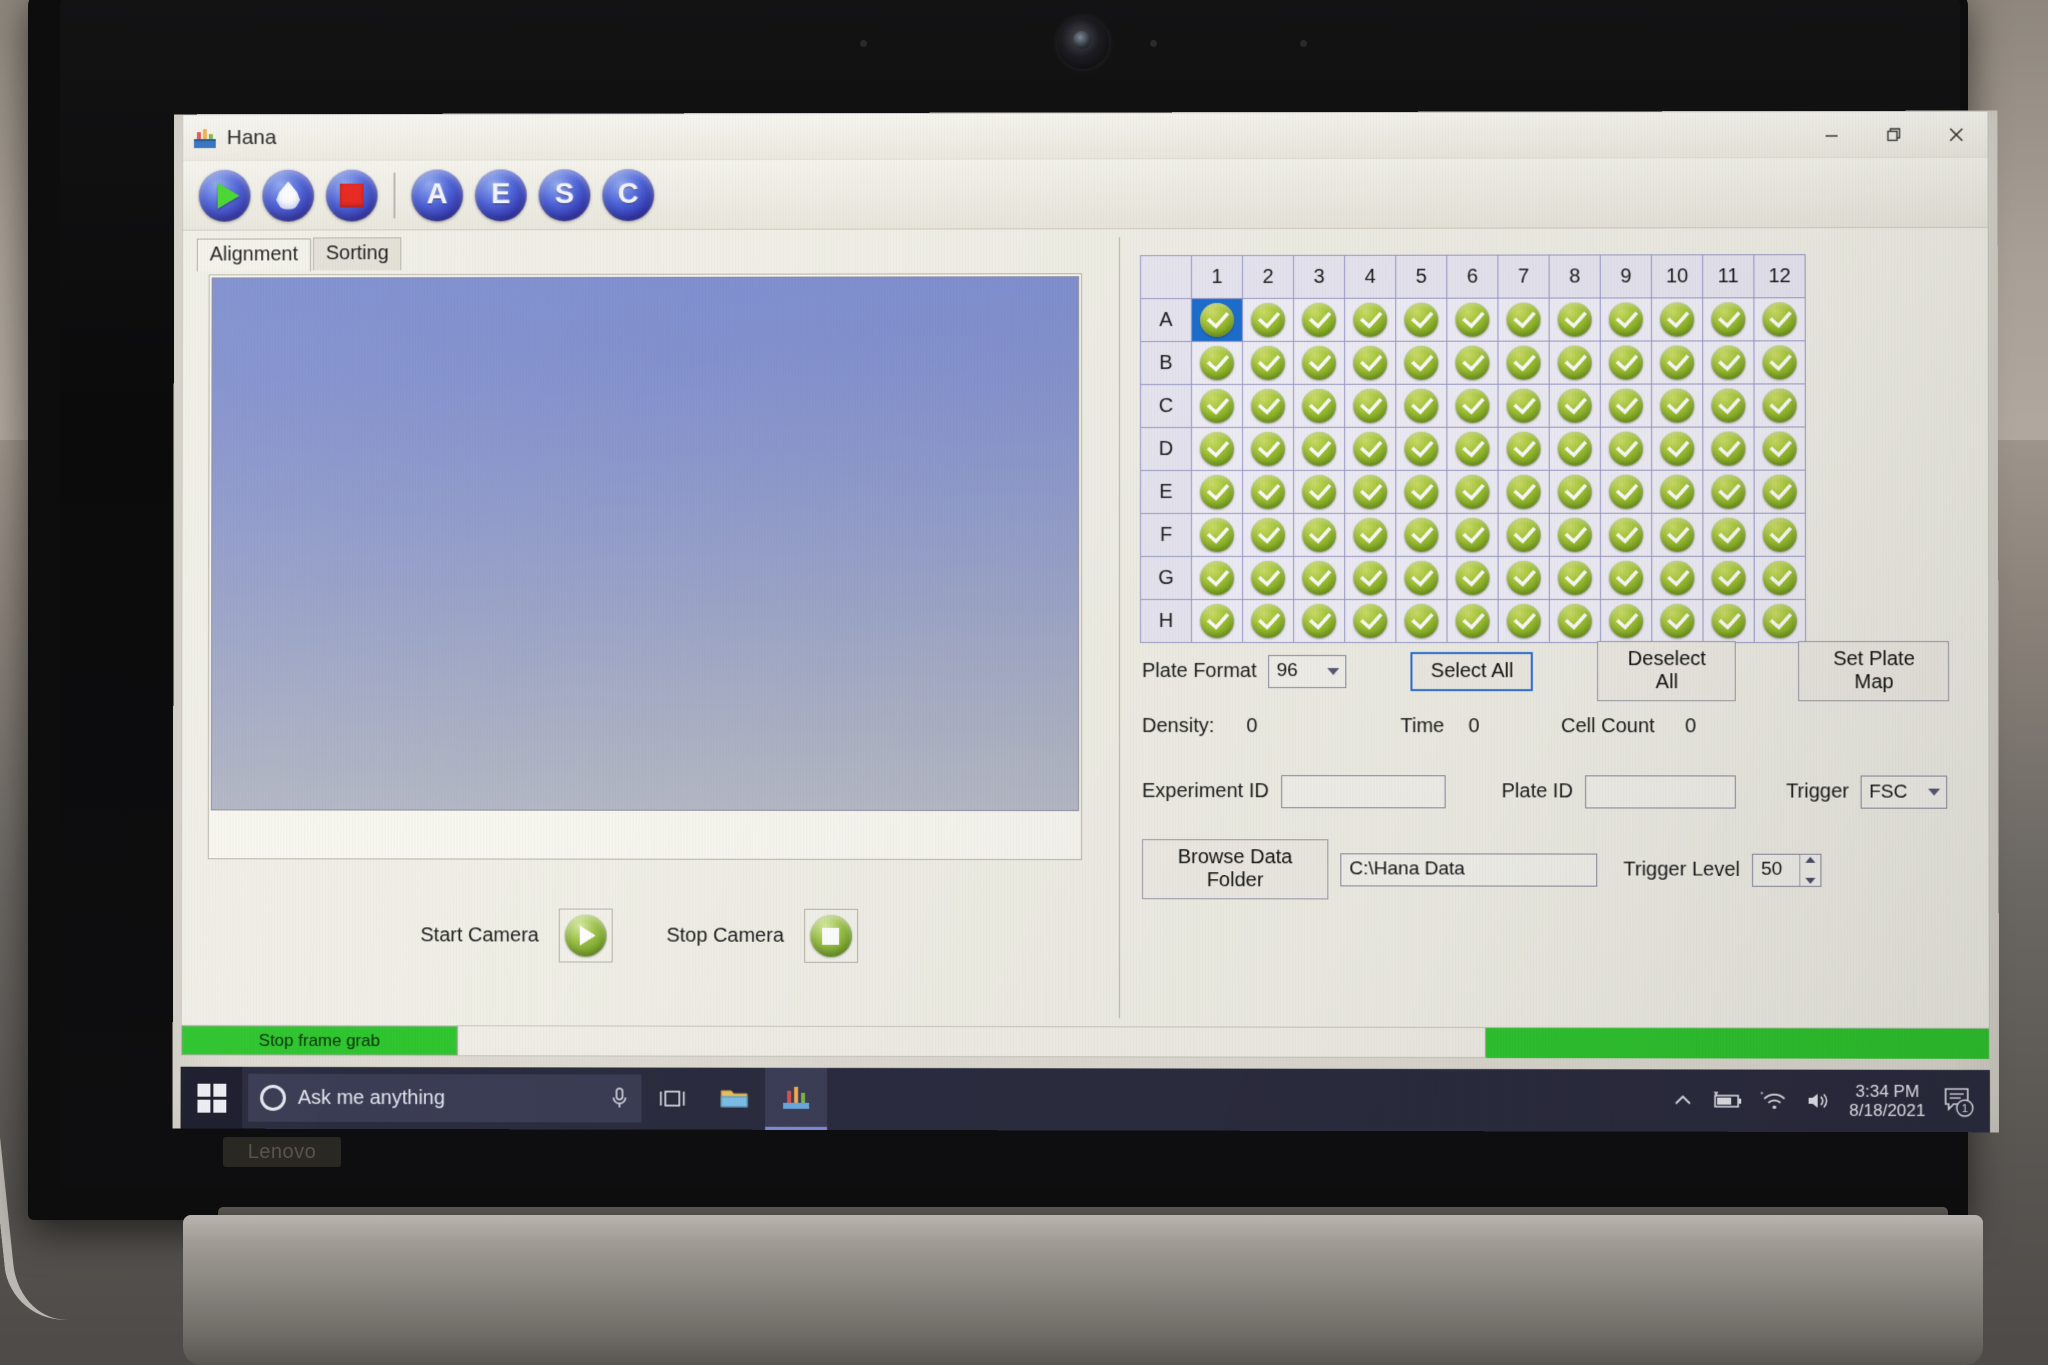  I want to click on plate-well-a1, so click(1217, 320).